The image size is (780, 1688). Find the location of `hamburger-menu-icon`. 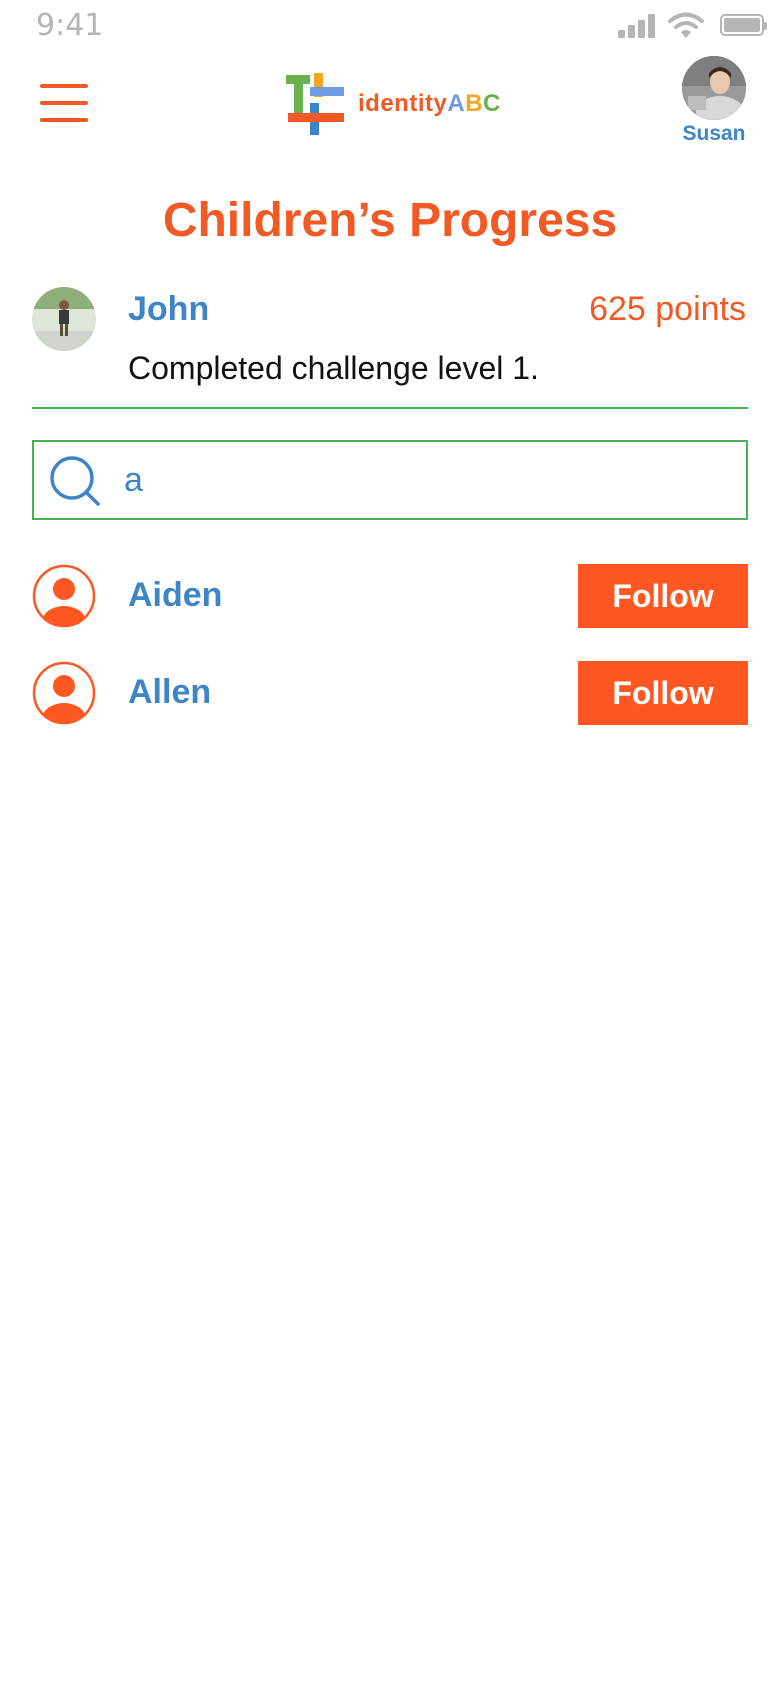

hamburger-menu-icon is located at coordinates (64, 103).